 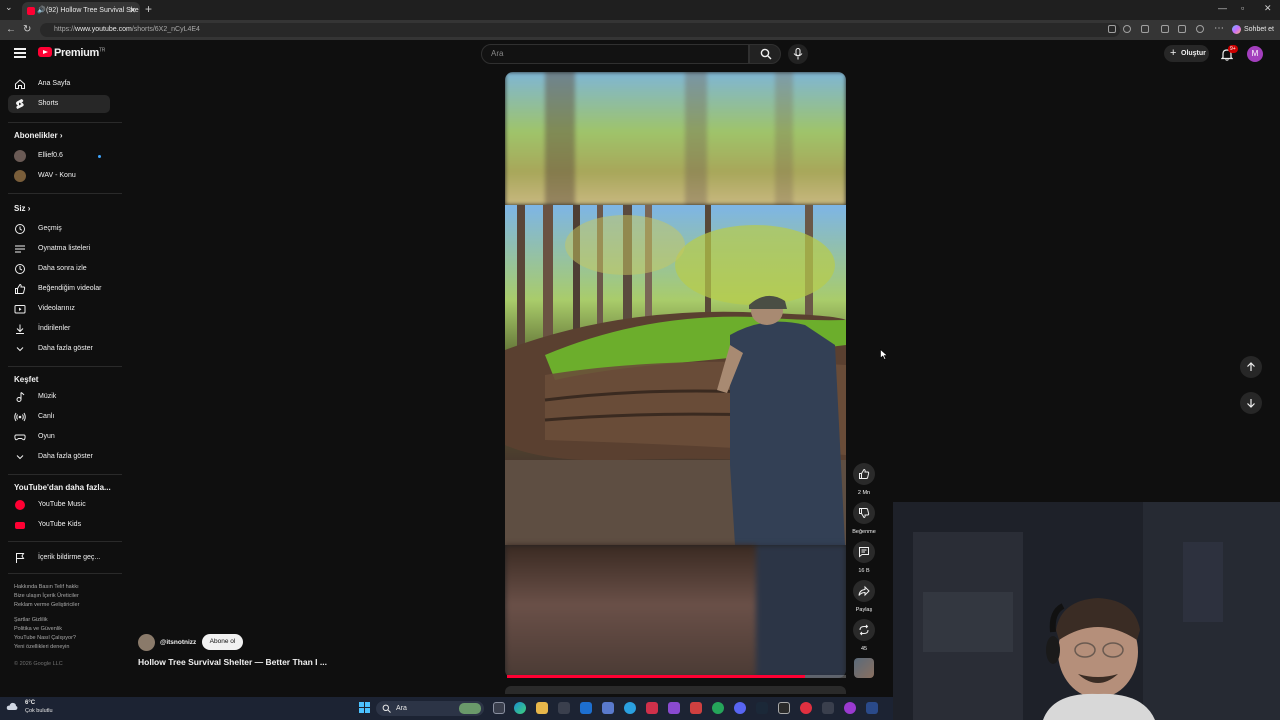 I want to click on weather-cloud-icon, so click(x=12, y=706).